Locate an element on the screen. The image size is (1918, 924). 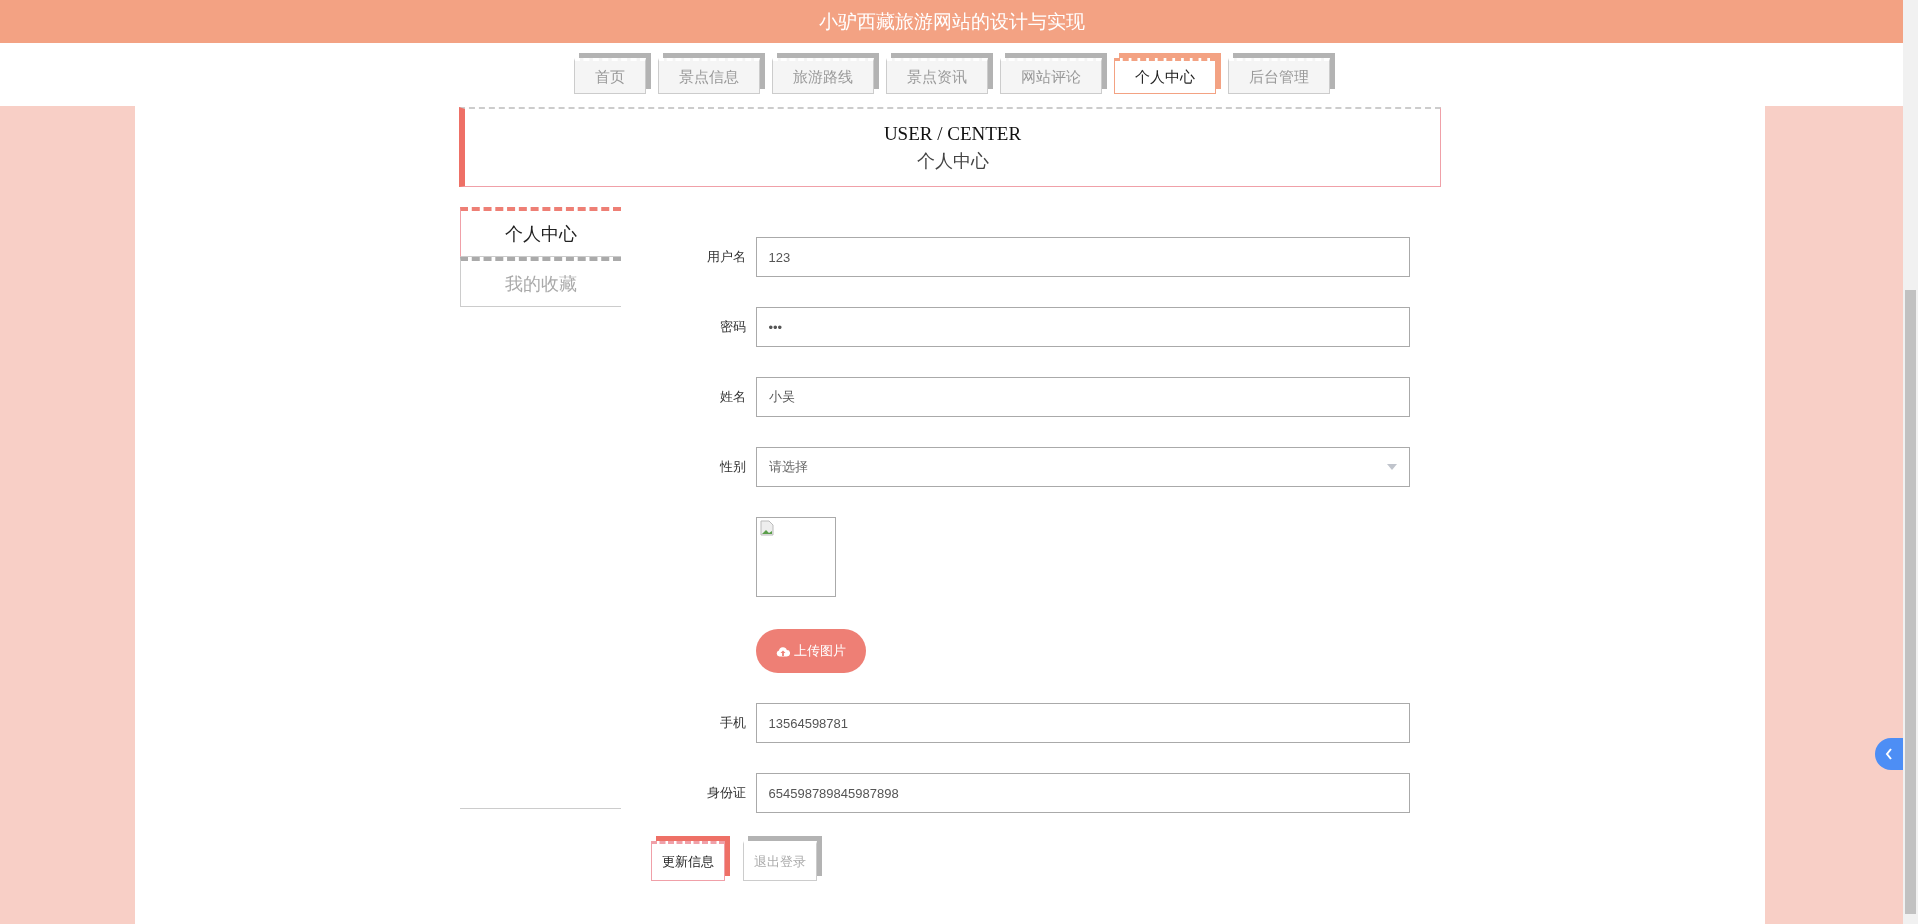
field-label: 姓名 is located at coordinates (732, 397).